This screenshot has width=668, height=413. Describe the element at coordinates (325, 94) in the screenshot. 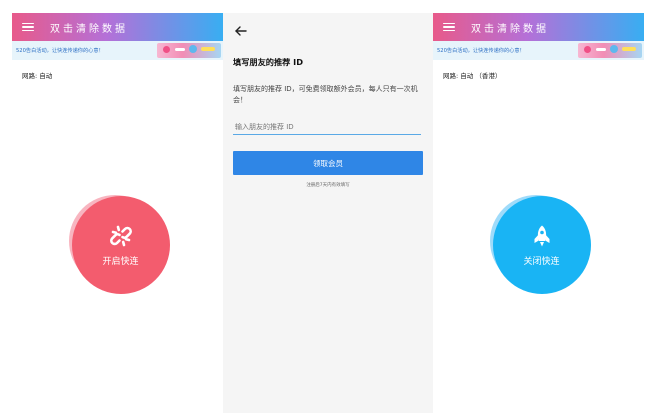

I see `referral-description: 填写朋友的推荐 ID，可免费领取额外会员，每人只有一次机会！` at that location.